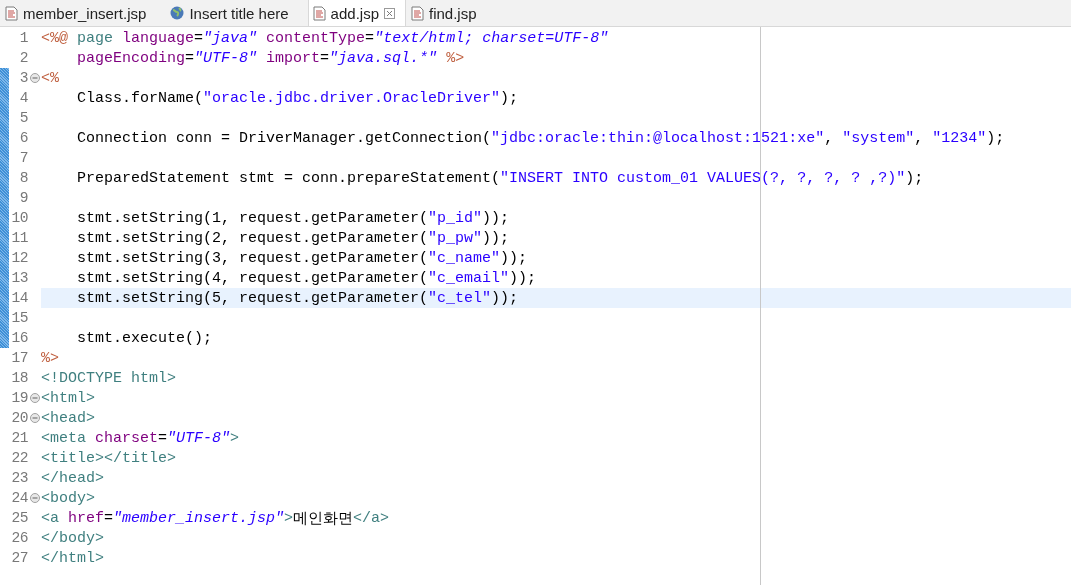  I want to click on line-number: 5, so click(23, 118).